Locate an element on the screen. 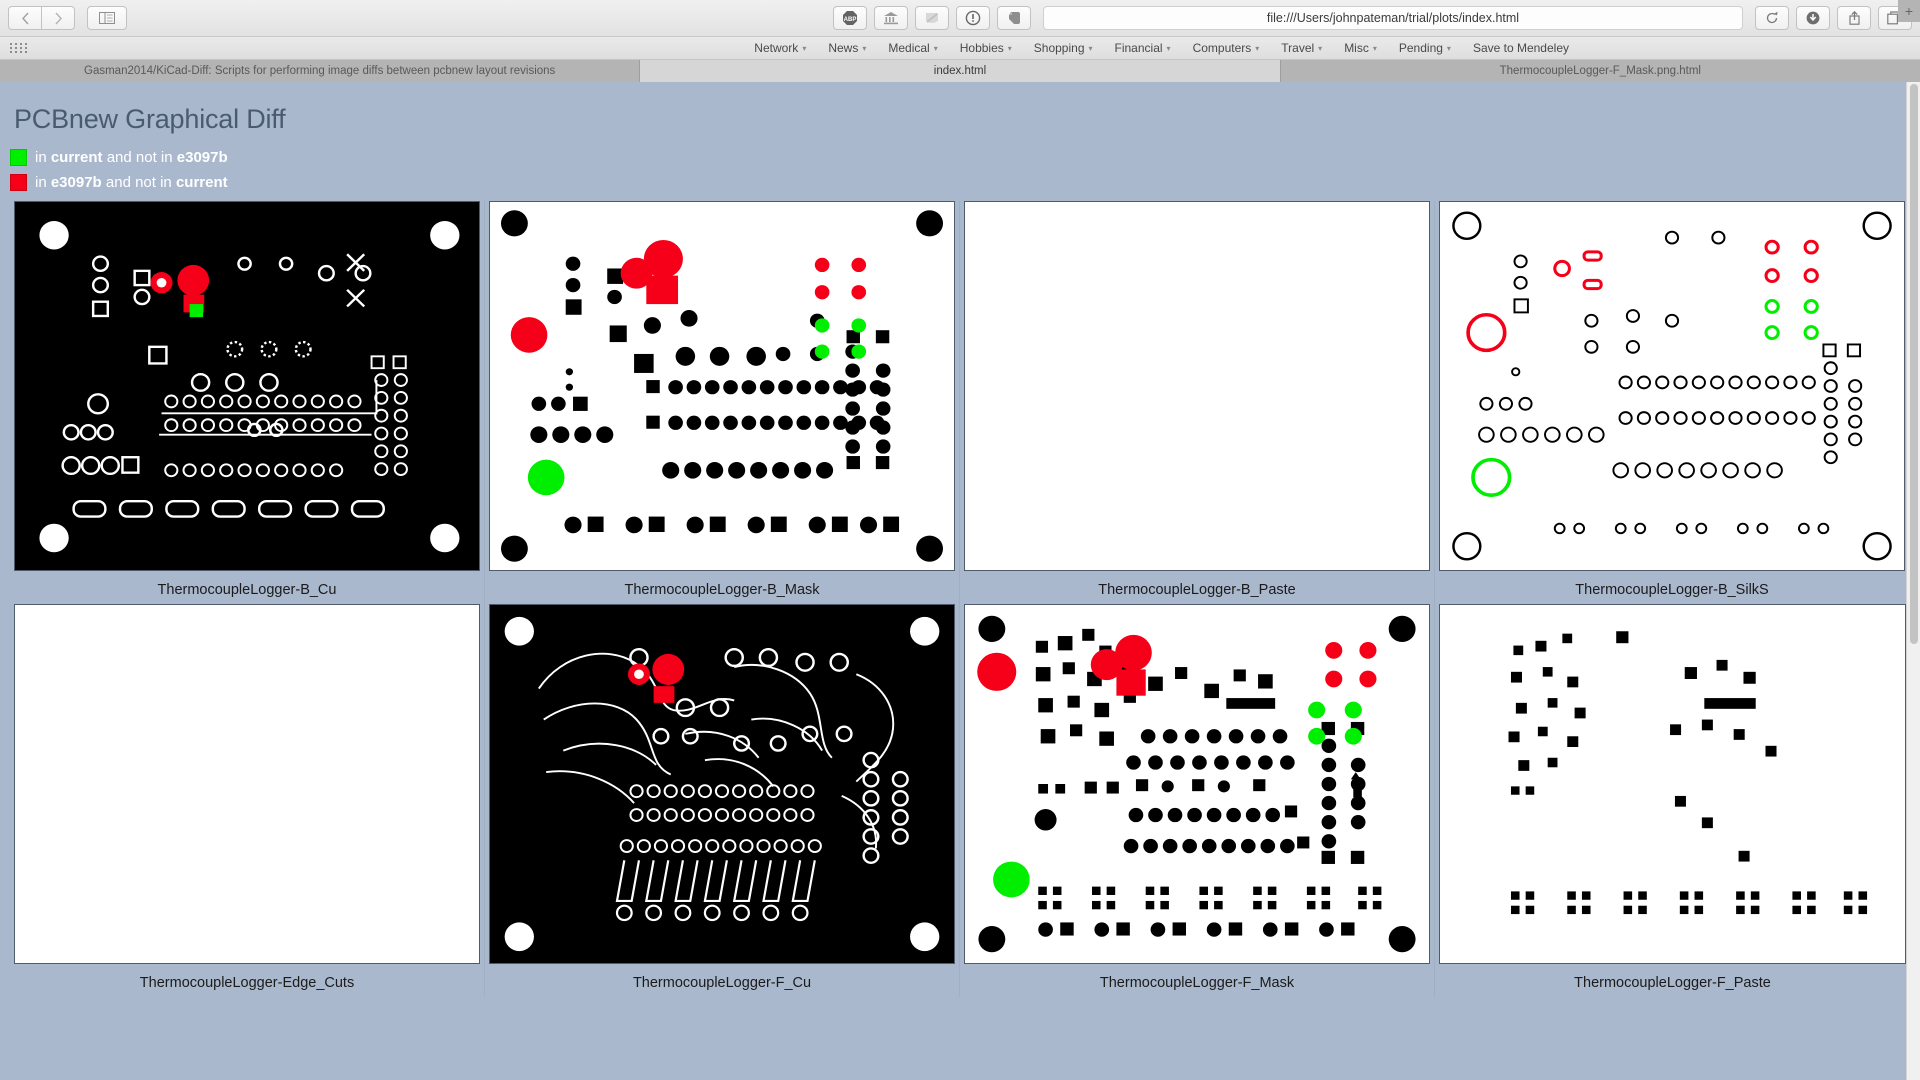 This screenshot has height=1080, width=1920. bookmark-label: Pending is located at coordinates (1420, 48).